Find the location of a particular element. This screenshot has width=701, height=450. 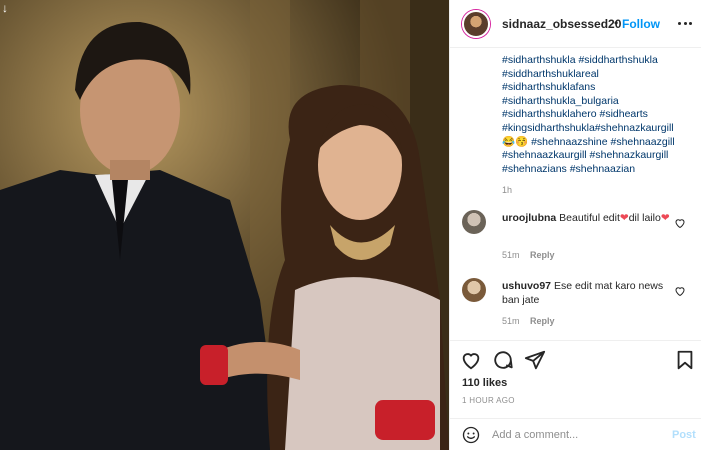

comment-input is located at coordinates (577, 435).